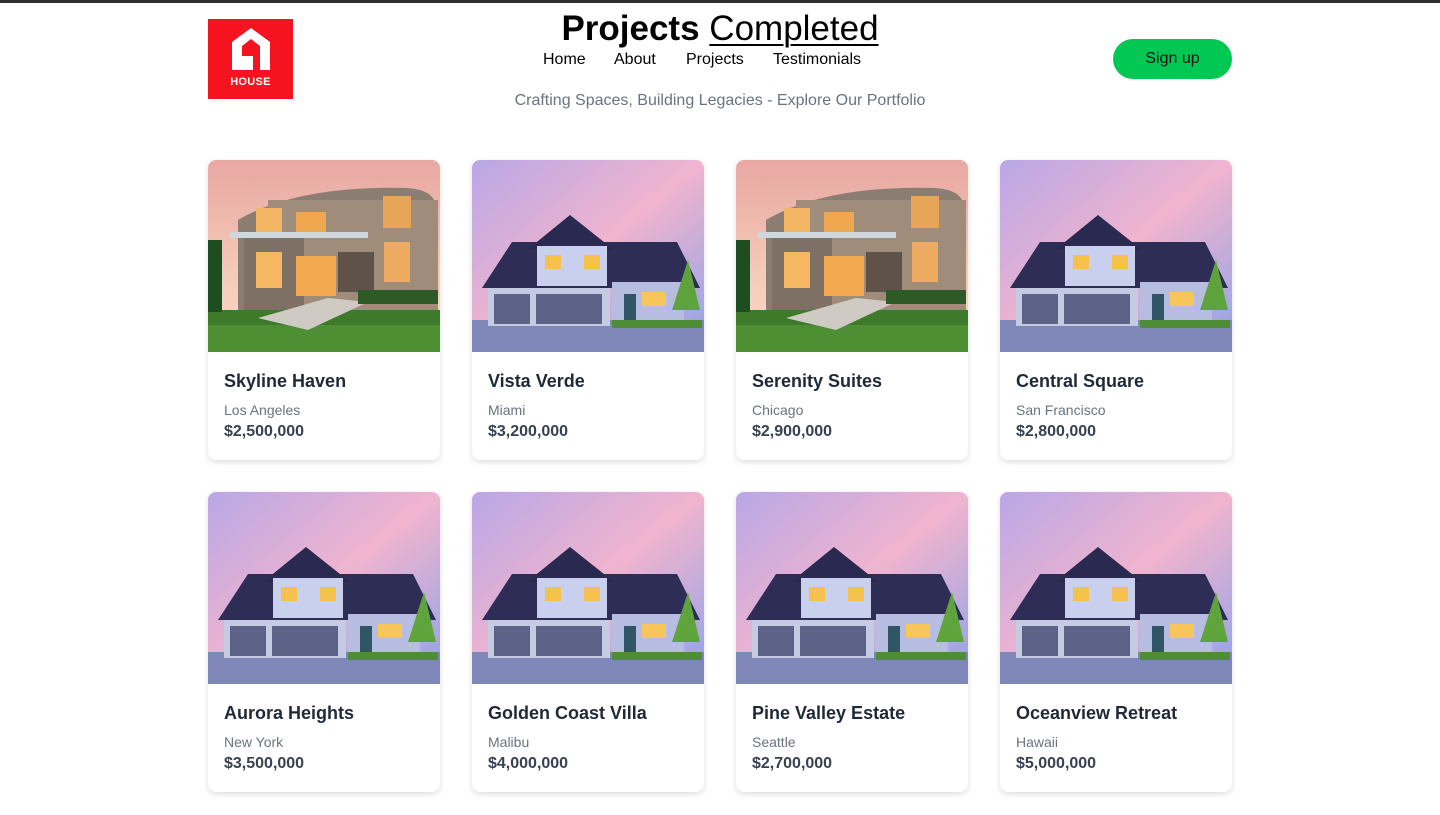 This screenshot has height=815, width=1440. What do you see at coordinates (564, 60) in the screenshot?
I see `nav-home: Home` at bounding box center [564, 60].